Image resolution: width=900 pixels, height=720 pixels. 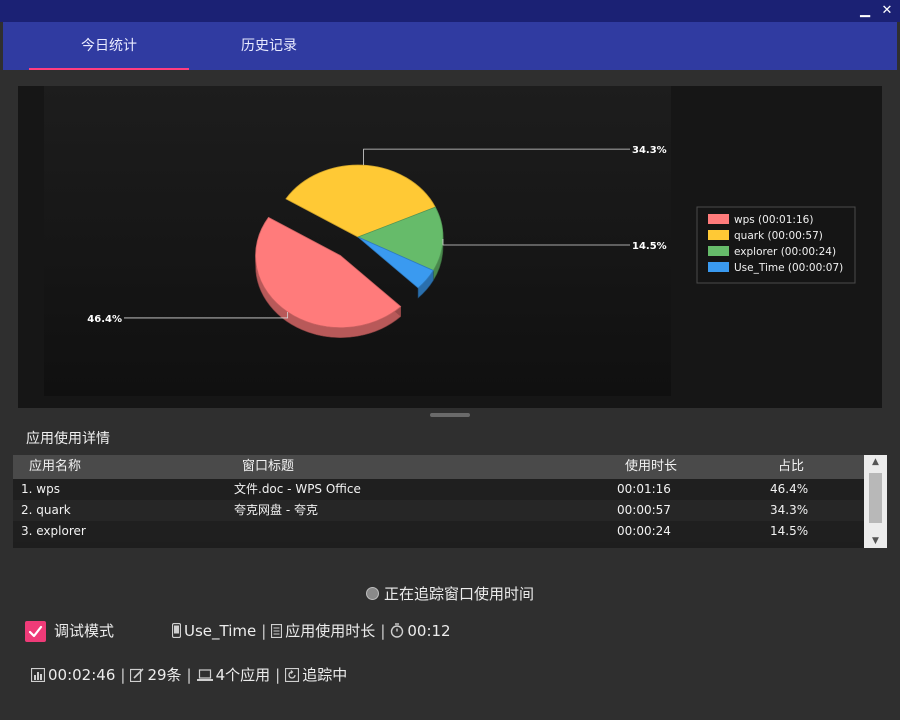 I want to click on tracking-status: 正在追踪窗口使用时间, so click(x=450, y=593).